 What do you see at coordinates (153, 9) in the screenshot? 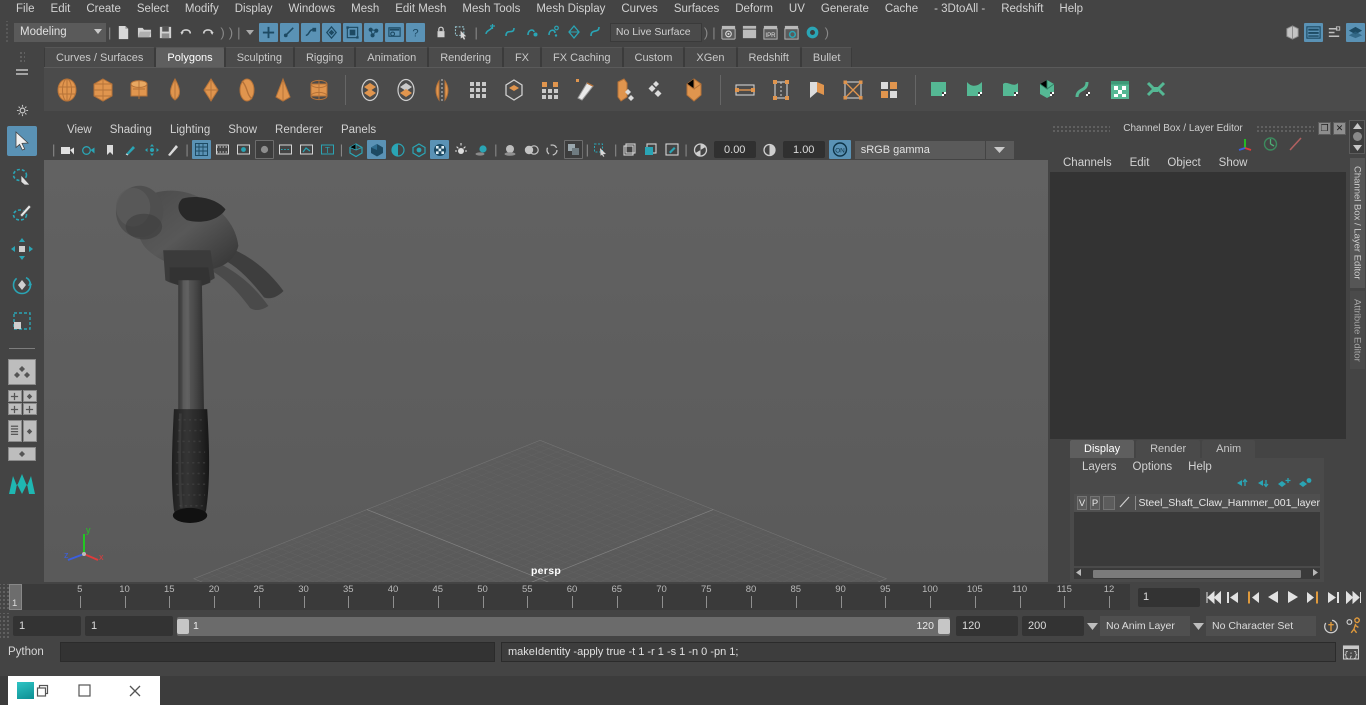
I see `menu-item-select: Select` at bounding box center [153, 9].